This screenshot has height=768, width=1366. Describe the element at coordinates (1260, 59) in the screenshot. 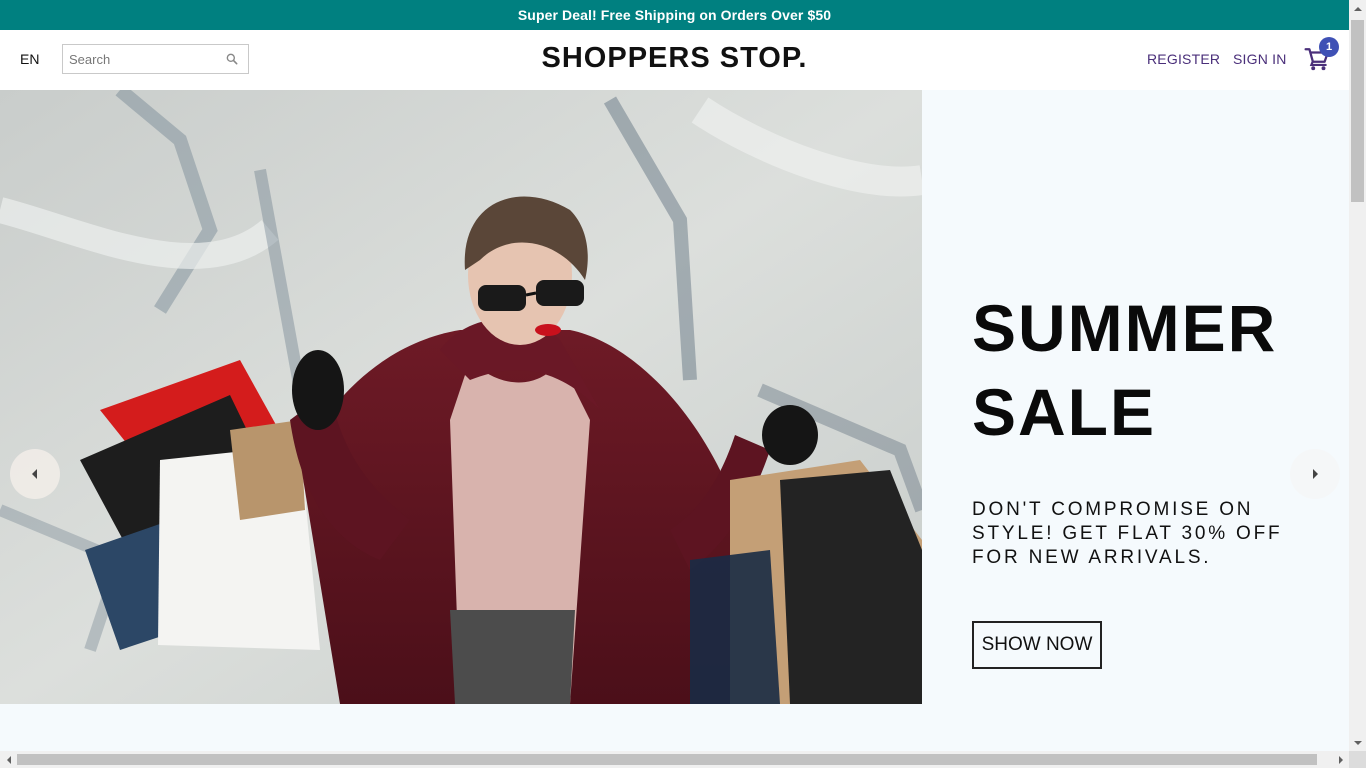

I see `sign-in-link: SIGN IN` at that location.